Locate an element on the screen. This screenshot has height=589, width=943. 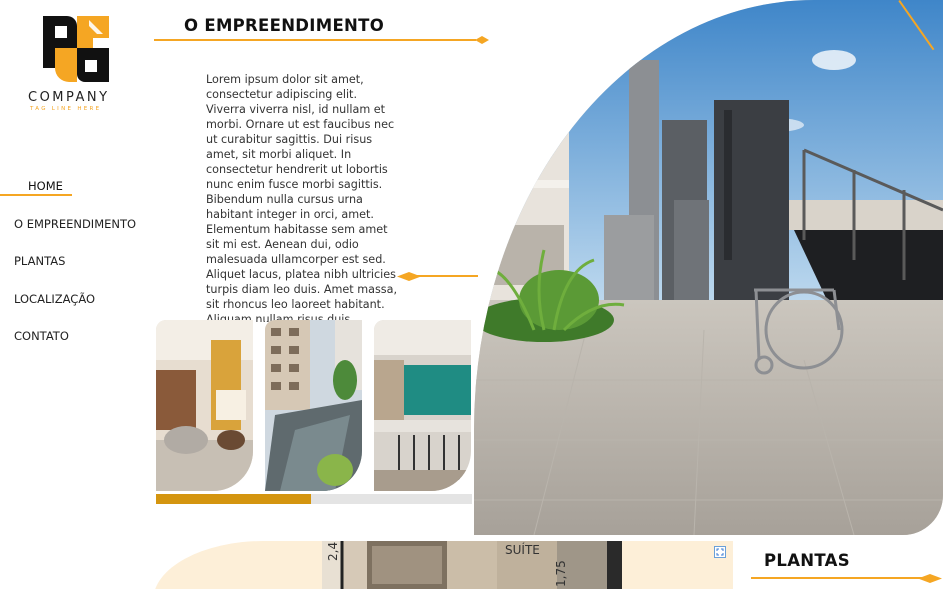
company-name: COMPANY is located at coordinates (69, 97).